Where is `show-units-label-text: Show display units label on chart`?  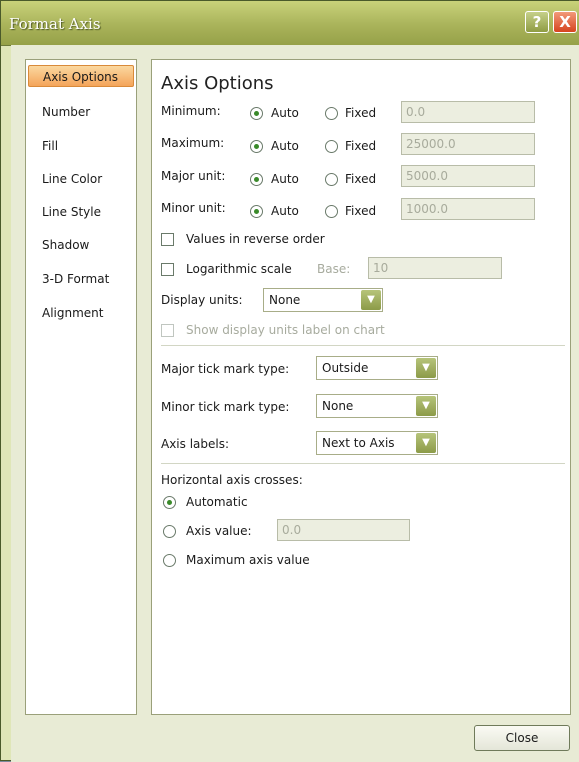
show-units-label-text: Show display units label on chart is located at coordinates (285, 330).